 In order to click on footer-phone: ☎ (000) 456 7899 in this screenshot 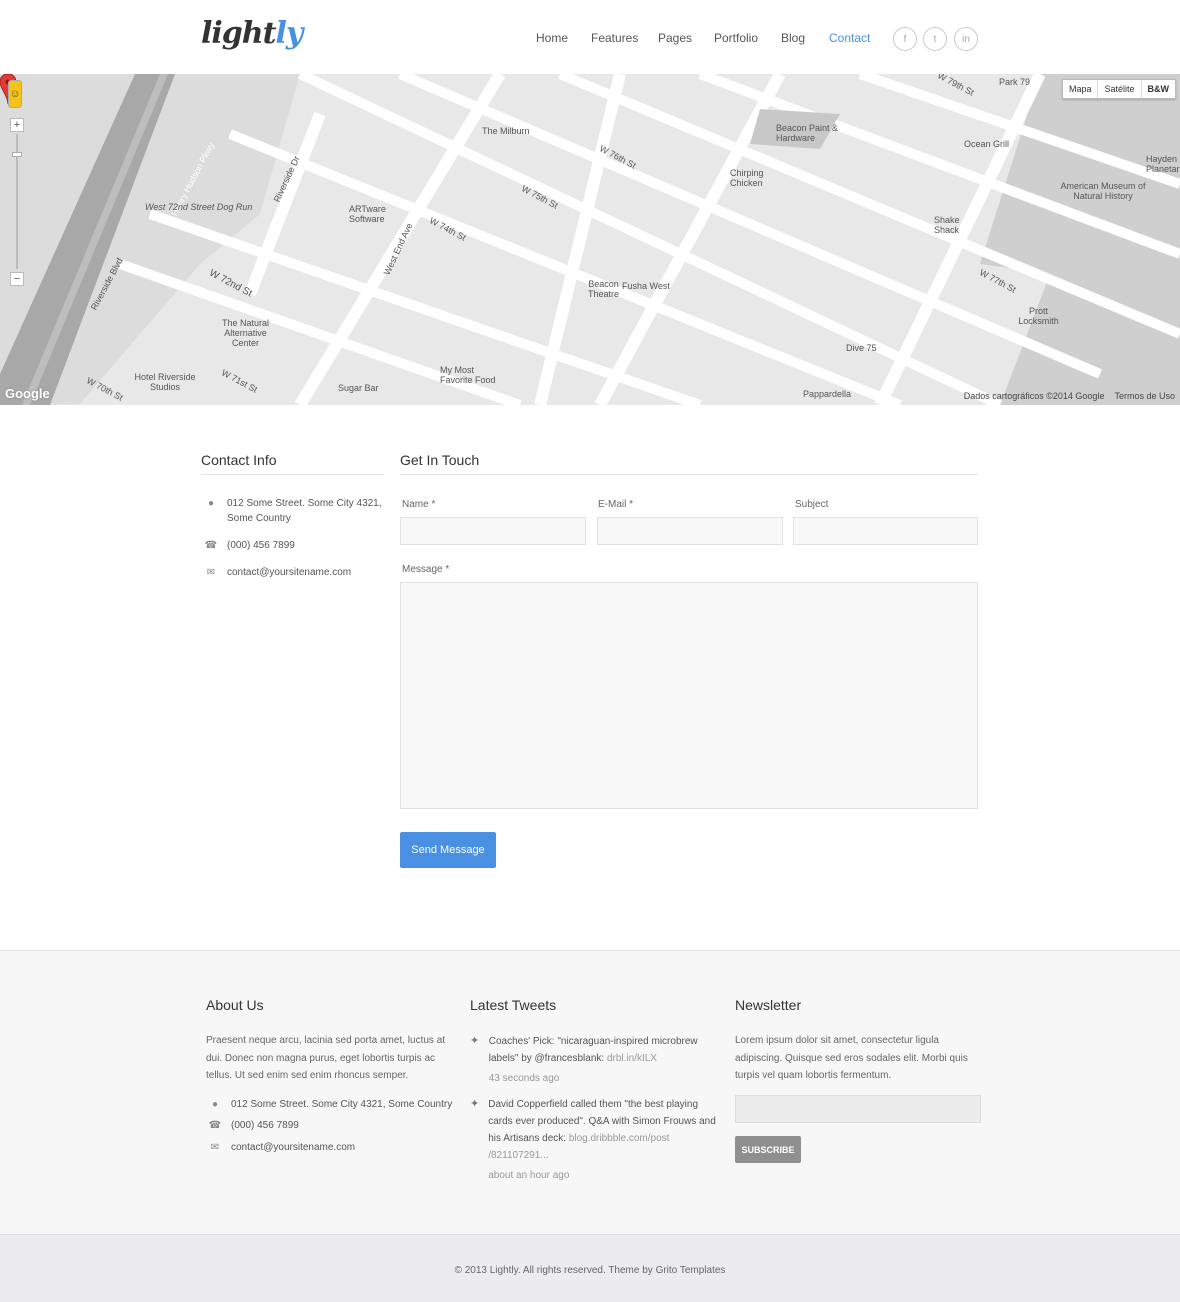, I will do `click(253, 1125)`.